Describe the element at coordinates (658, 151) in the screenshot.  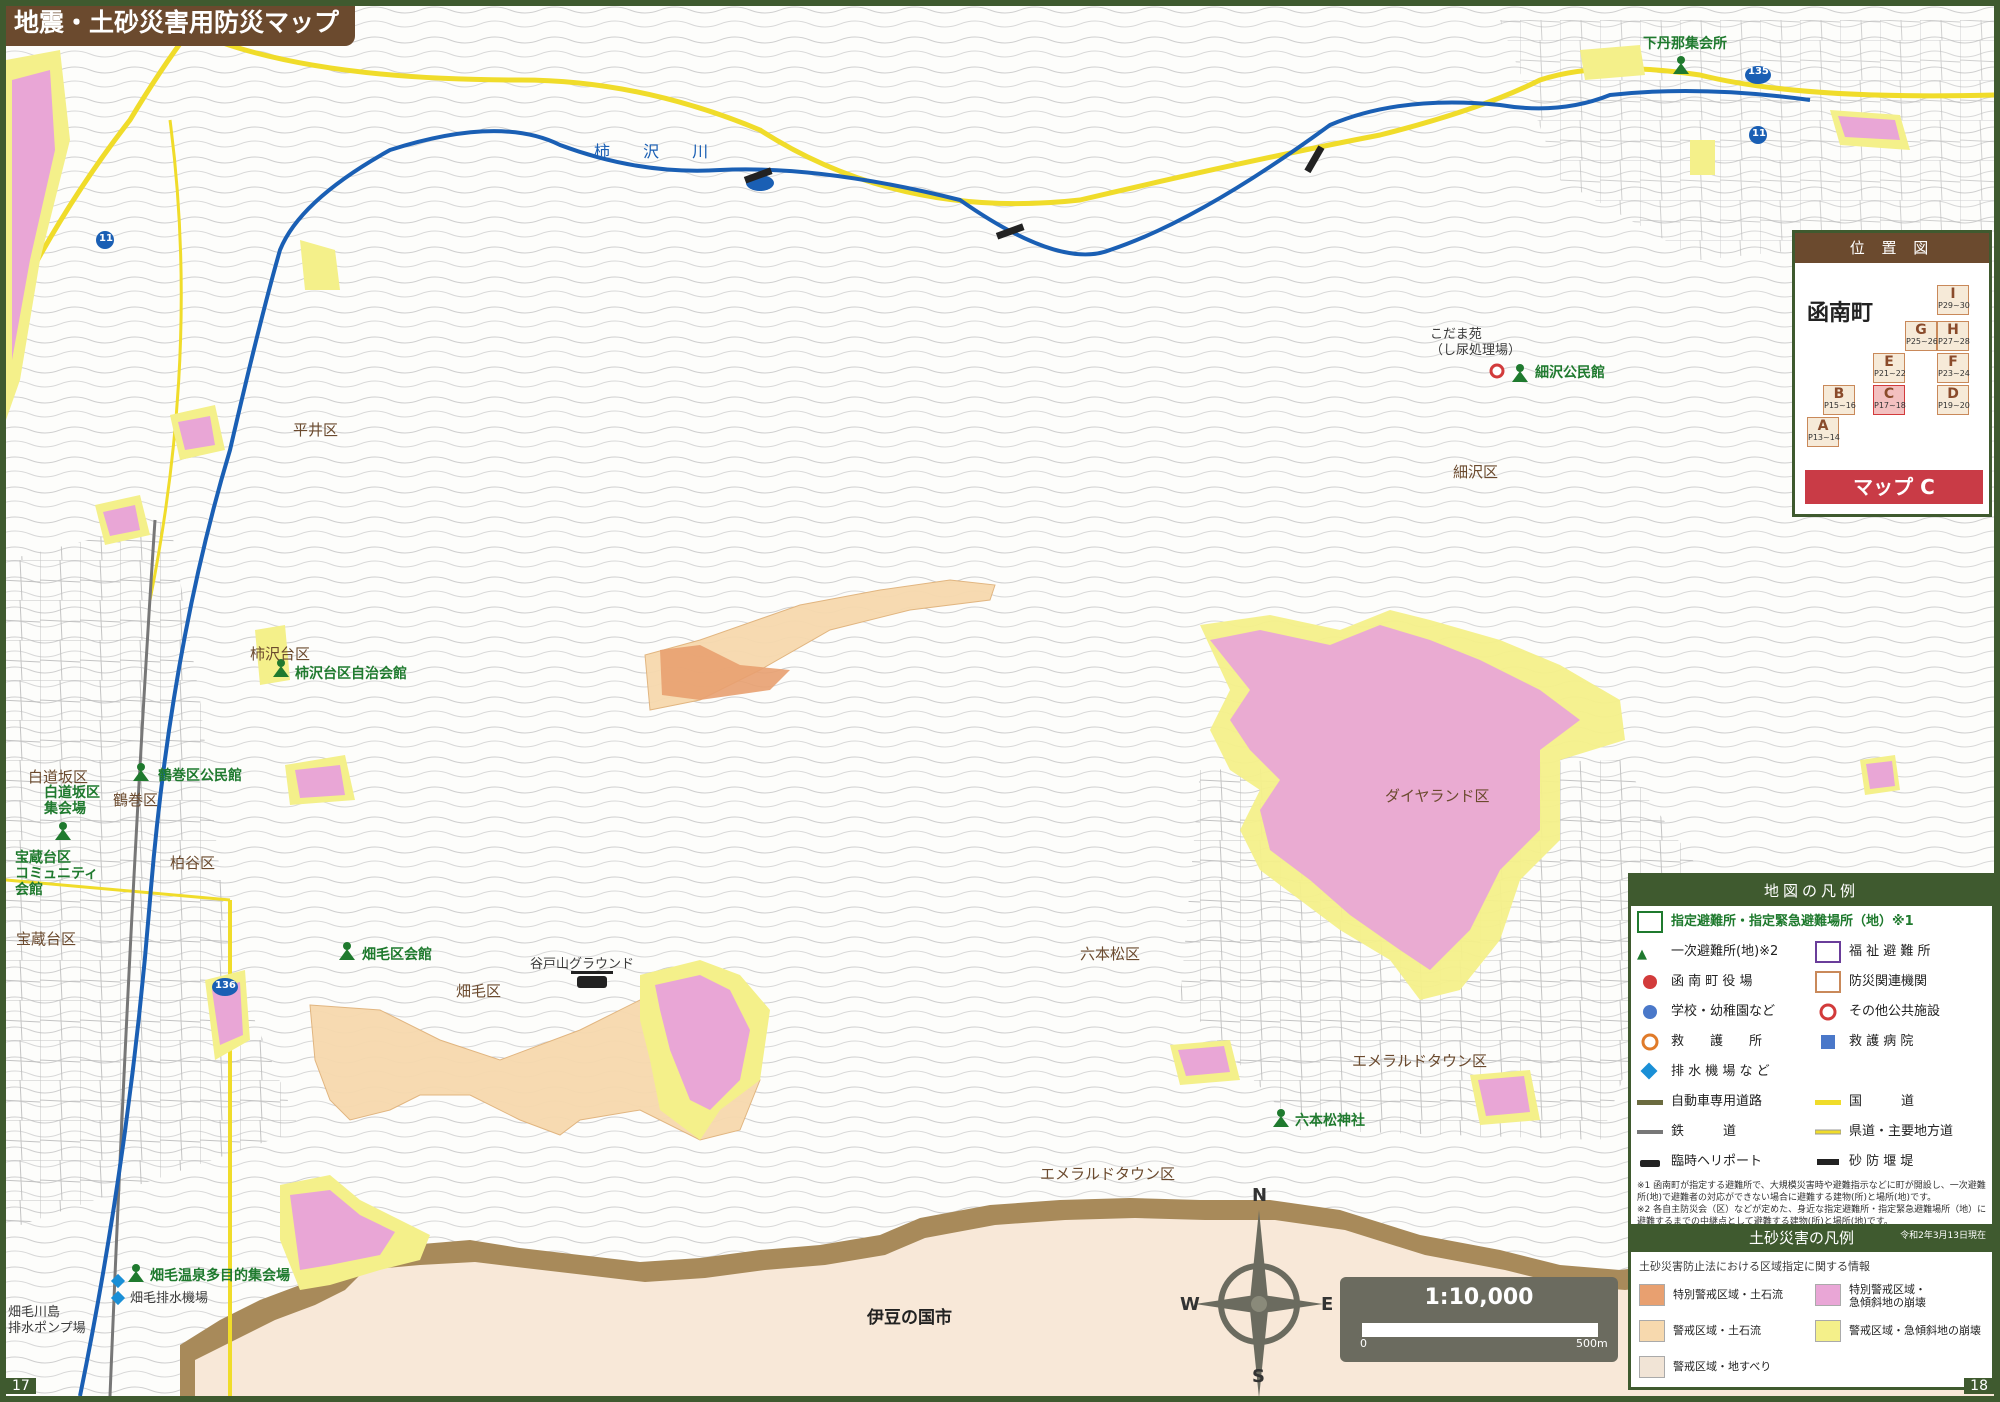
I see `river-label: 柿 沢 川` at that location.